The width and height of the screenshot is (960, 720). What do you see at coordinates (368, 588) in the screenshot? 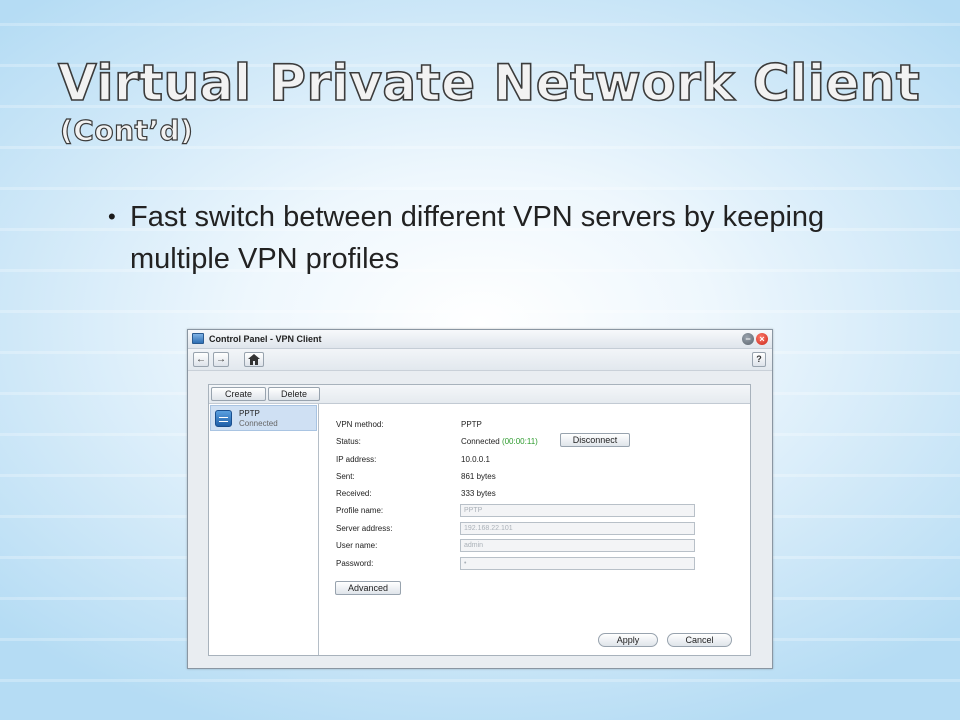
I see `advanced-button: Advanced` at bounding box center [368, 588].